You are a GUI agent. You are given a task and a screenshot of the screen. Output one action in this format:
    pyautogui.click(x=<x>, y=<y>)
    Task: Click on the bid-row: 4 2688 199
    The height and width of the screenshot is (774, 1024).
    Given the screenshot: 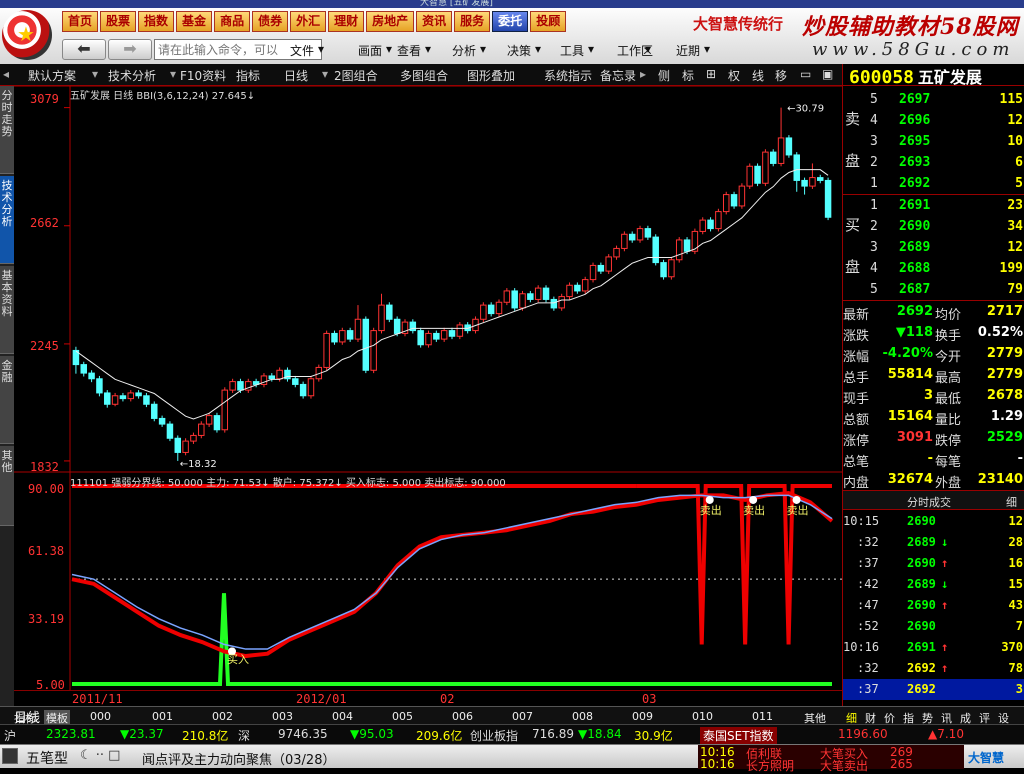 What is the action you would take?
    pyautogui.click(x=933, y=268)
    